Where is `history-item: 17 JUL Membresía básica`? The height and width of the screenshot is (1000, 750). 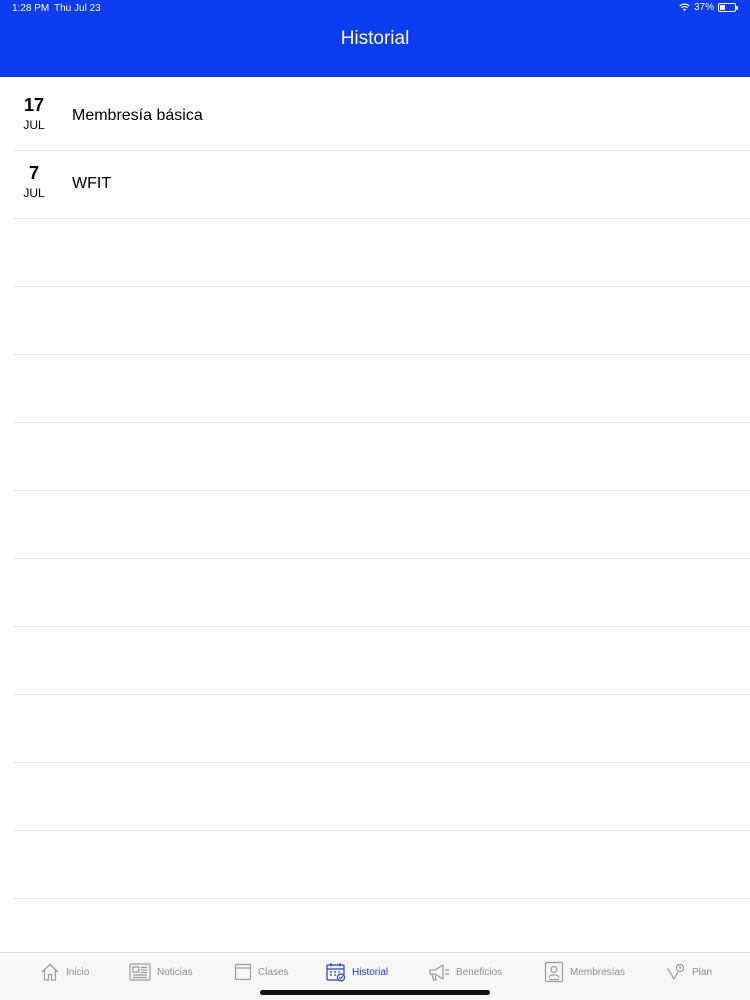 history-item: 17 JUL Membresía básica is located at coordinates (382, 117).